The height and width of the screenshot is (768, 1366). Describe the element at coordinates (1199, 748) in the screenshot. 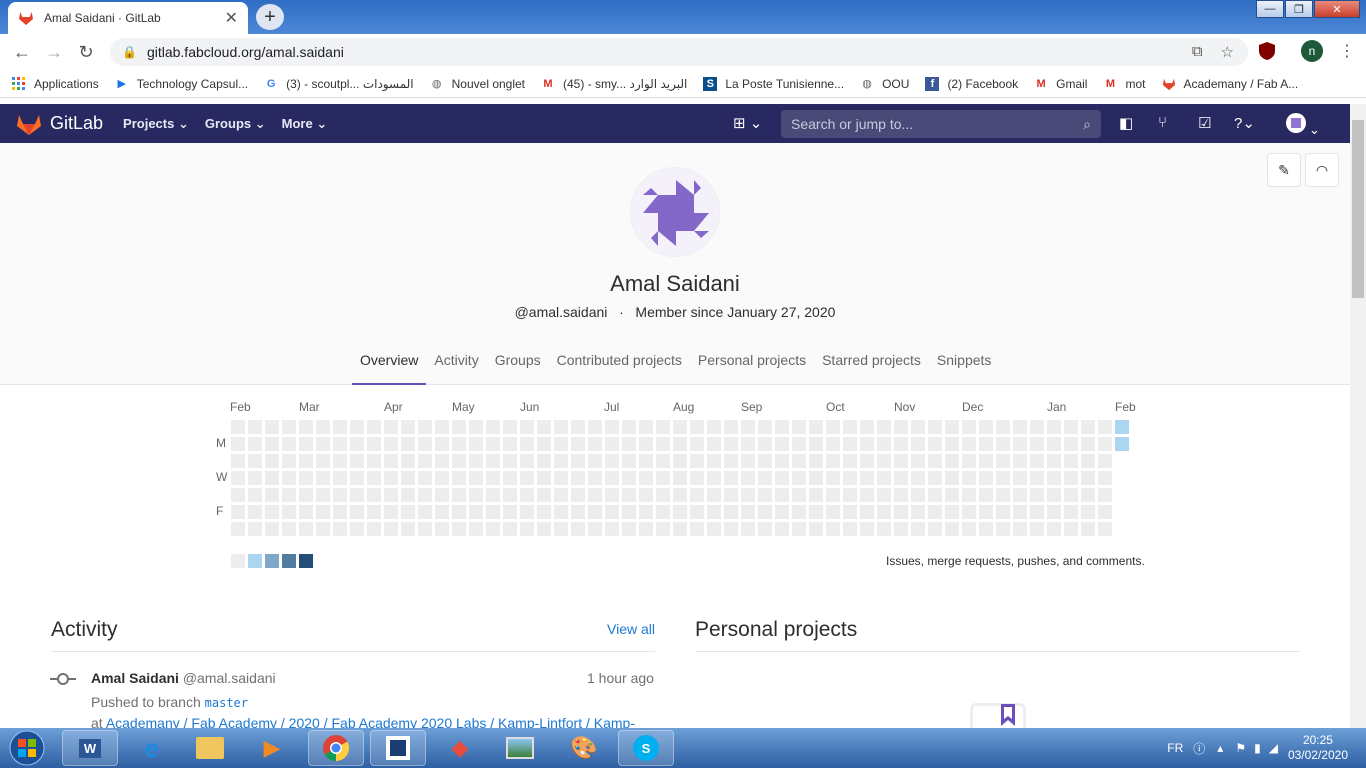

I see `language-help-icon: ⓘ` at that location.